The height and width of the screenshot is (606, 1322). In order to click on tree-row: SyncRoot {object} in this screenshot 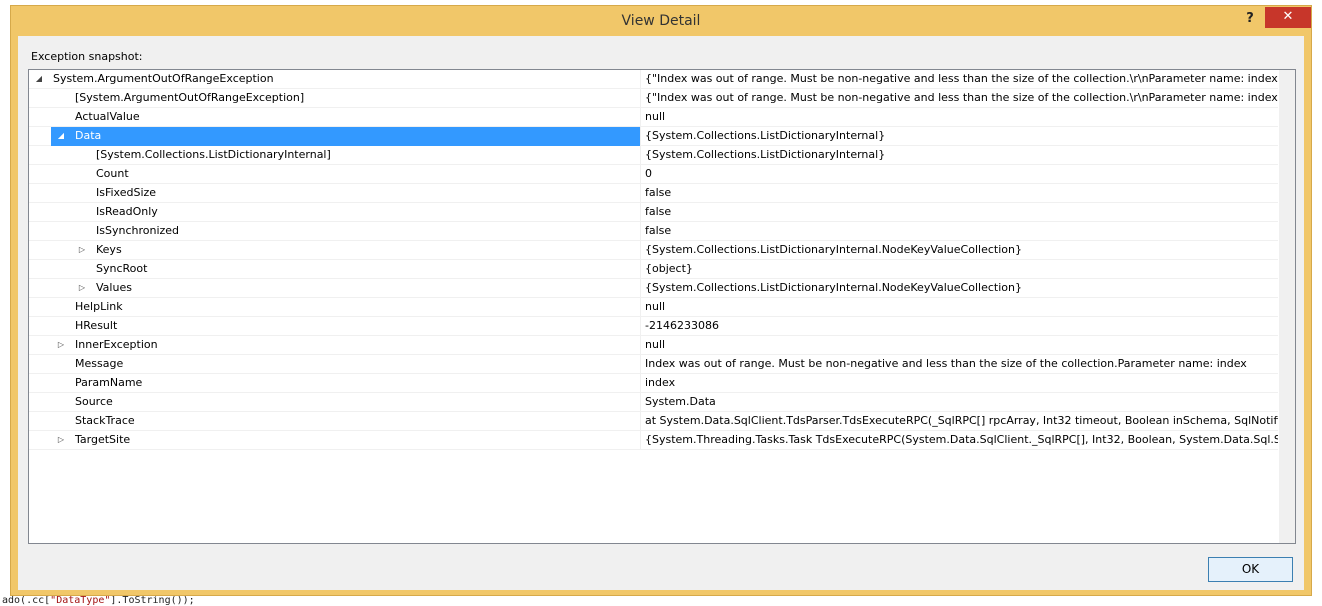, I will do `click(653, 269)`.